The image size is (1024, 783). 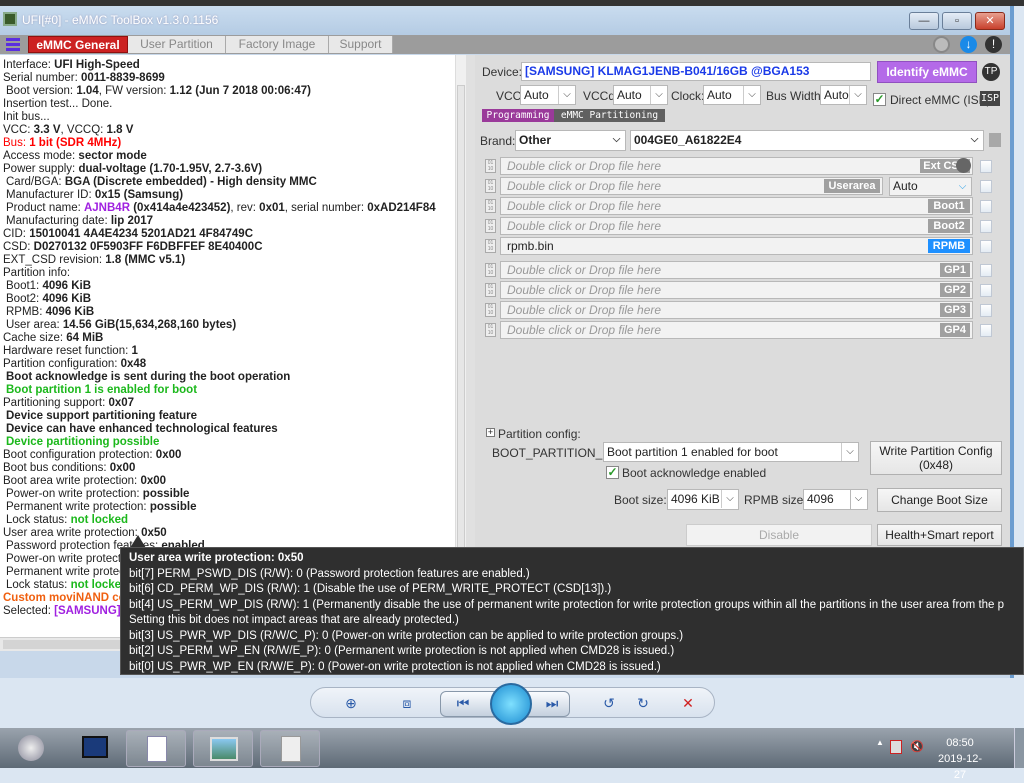 I want to click on vccq-select: Auto ⌵, so click(x=640, y=95).